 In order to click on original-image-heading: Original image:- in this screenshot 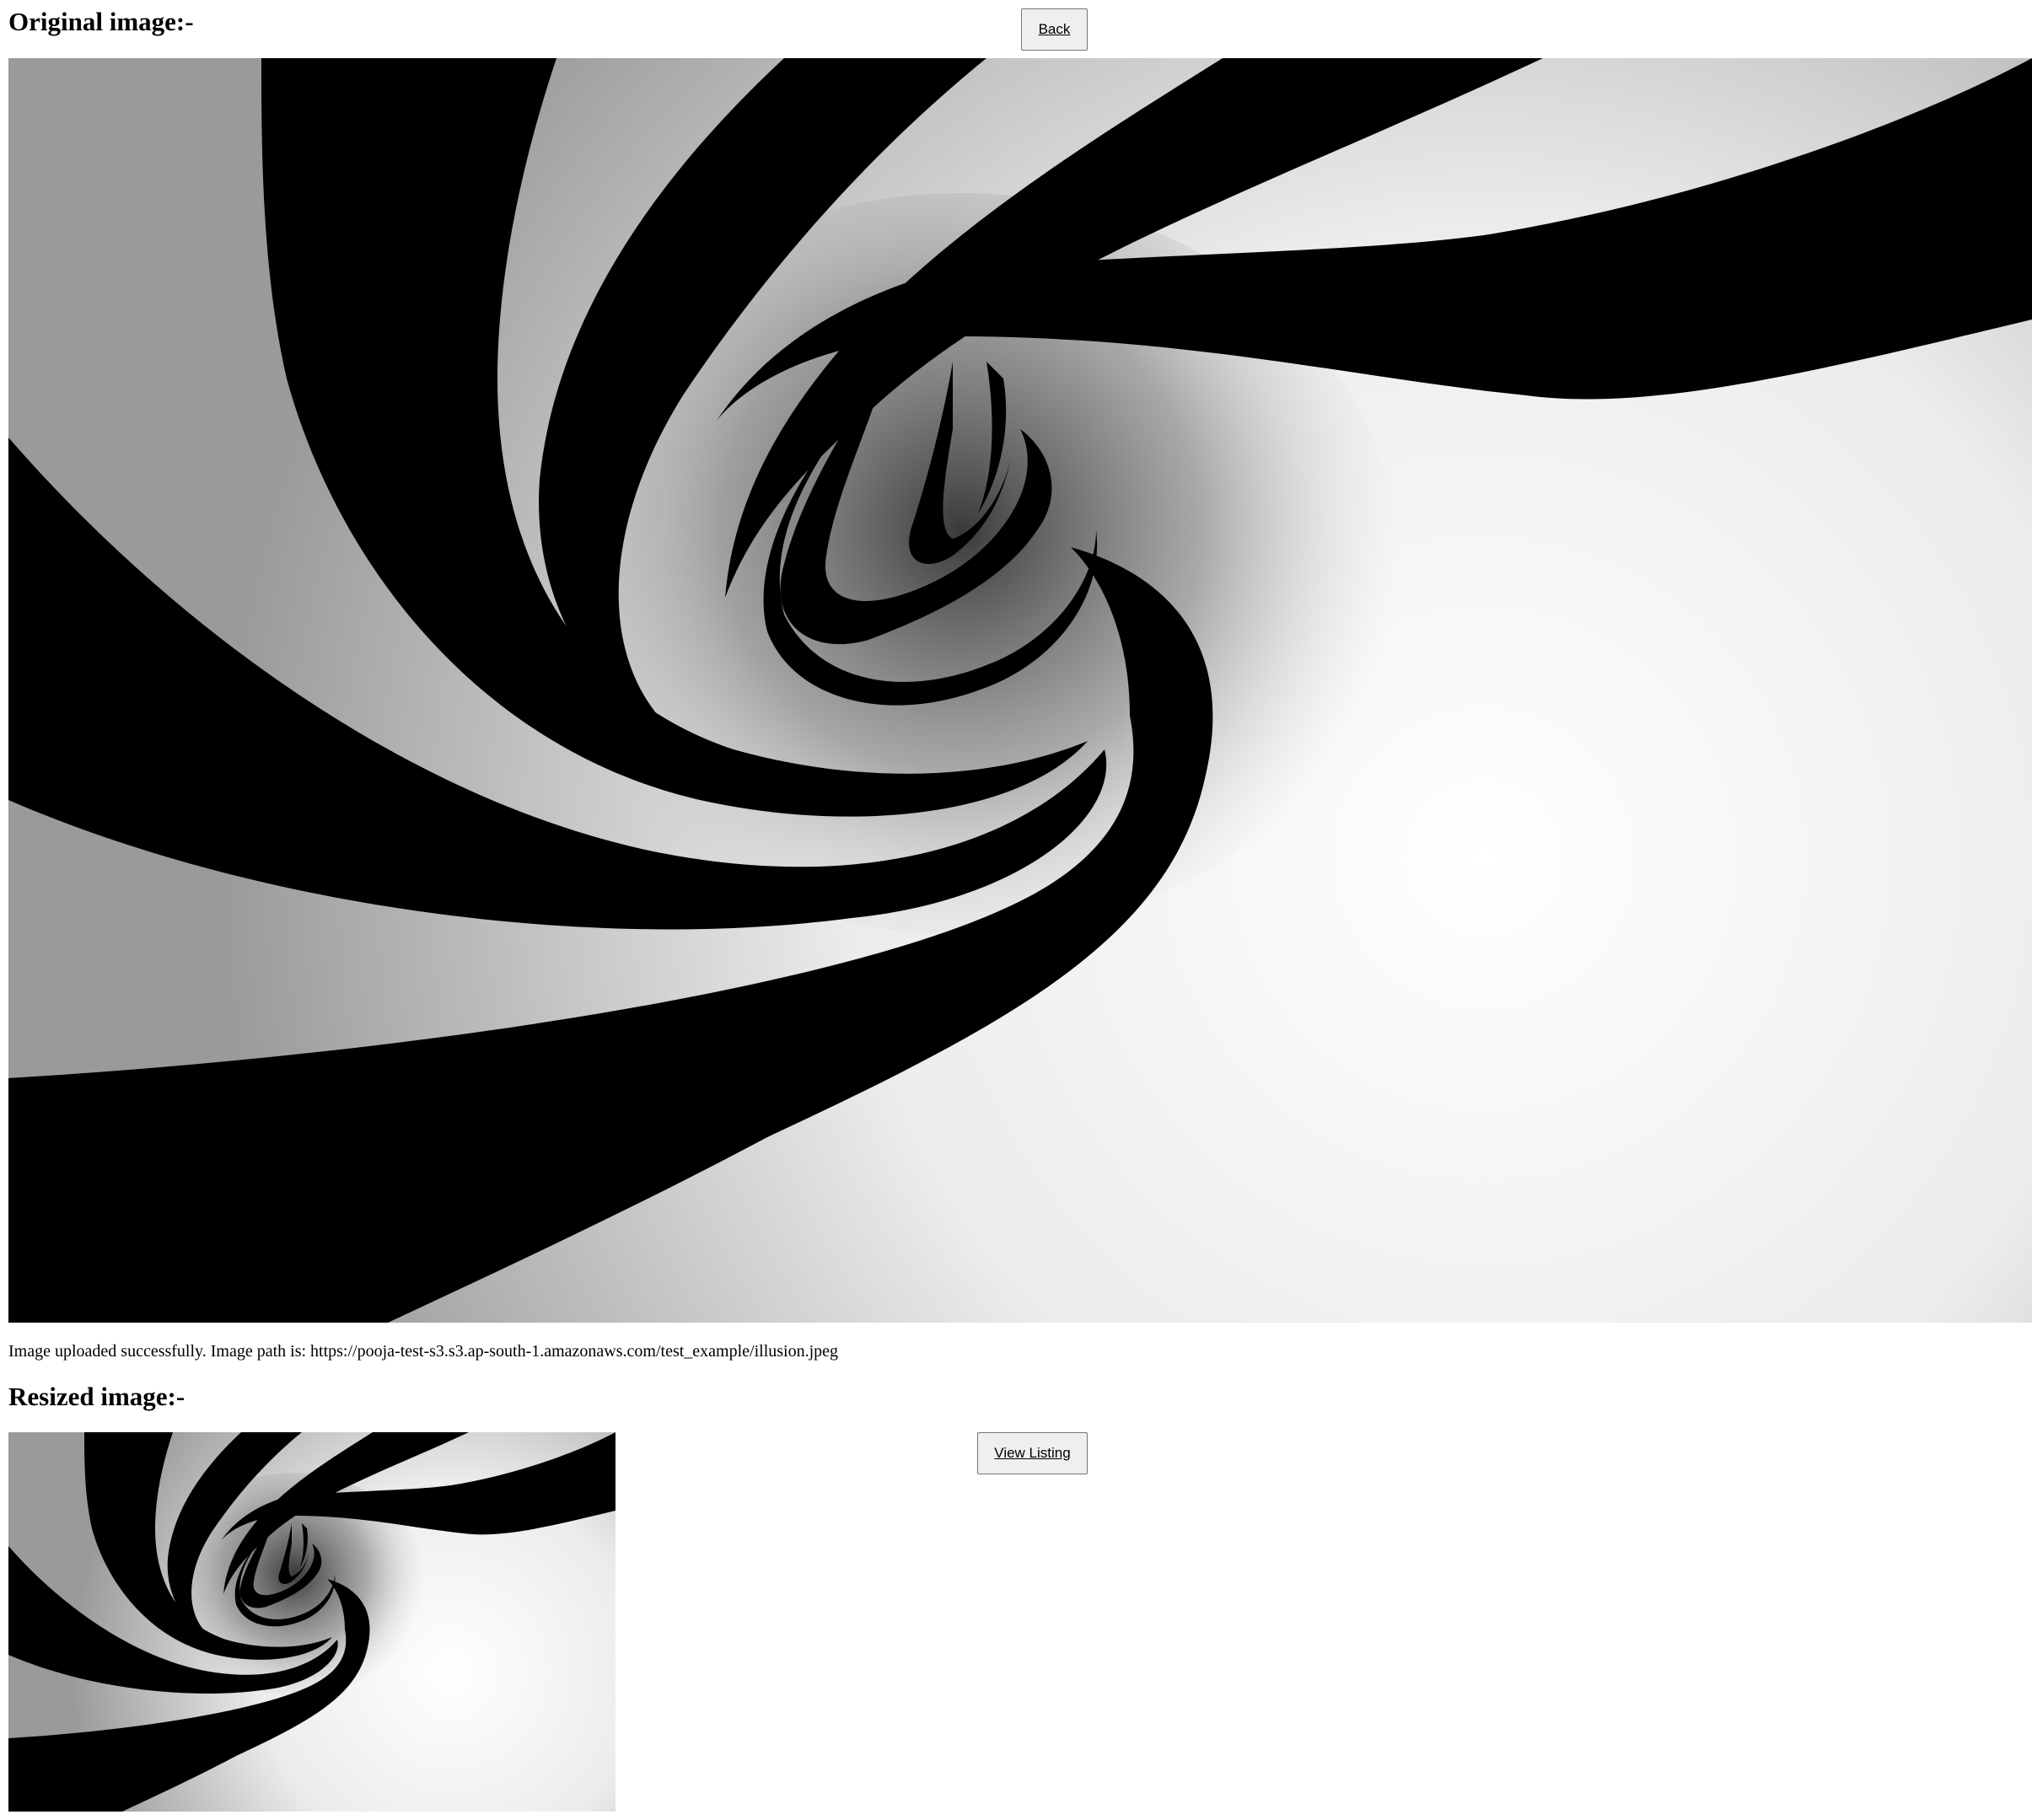, I will do `click(101, 21)`.